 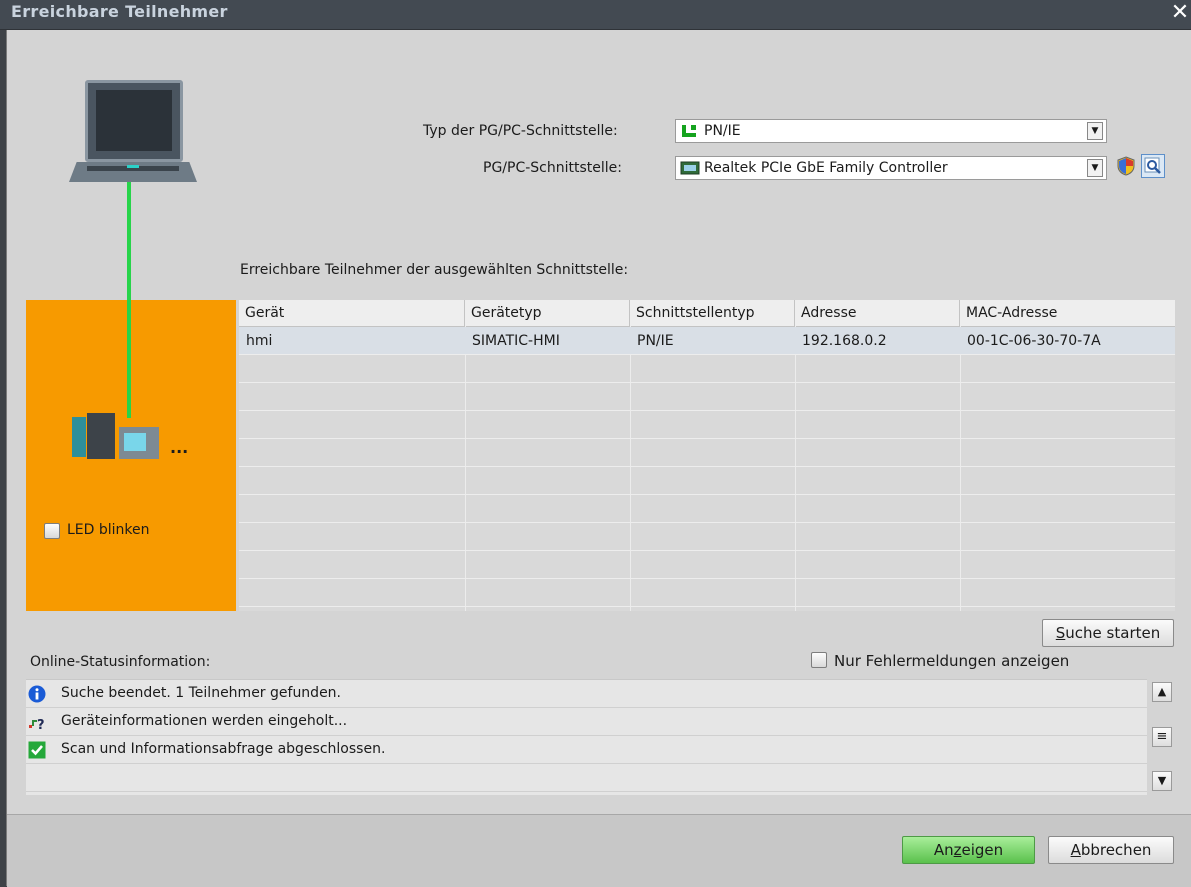 What do you see at coordinates (819, 660) in the screenshot?
I see `errors-only-checkbox` at bounding box center [819, 660].